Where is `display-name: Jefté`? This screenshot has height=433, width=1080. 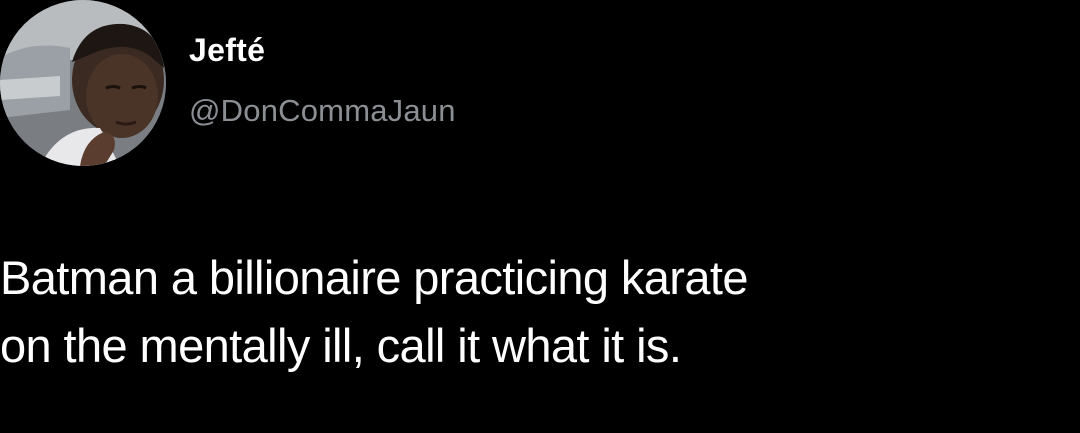
display-name: Jefté is located at coordinates (322, 50).